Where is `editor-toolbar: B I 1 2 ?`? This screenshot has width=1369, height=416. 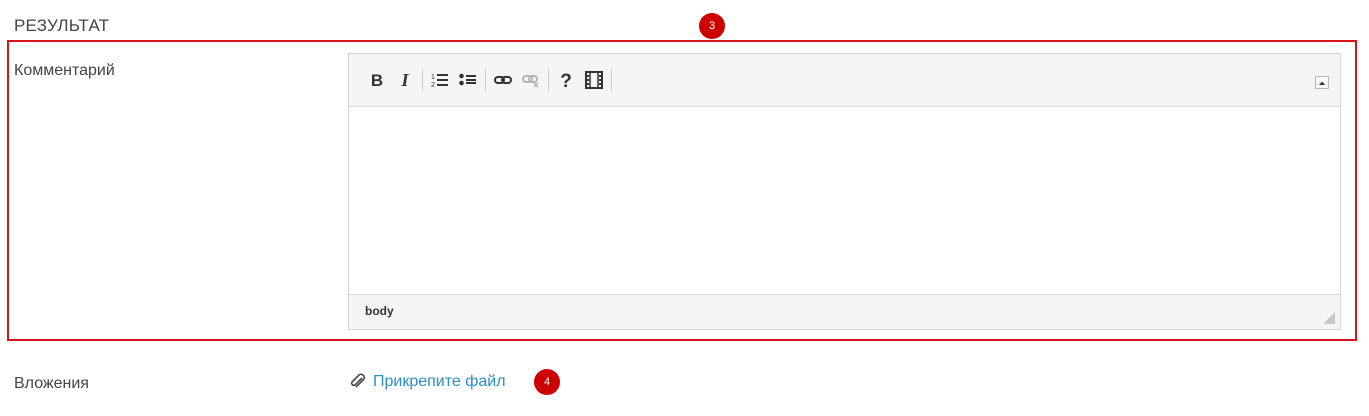 editor-toolbar: B I 1 2 ? is located at coordinates (844, 80).